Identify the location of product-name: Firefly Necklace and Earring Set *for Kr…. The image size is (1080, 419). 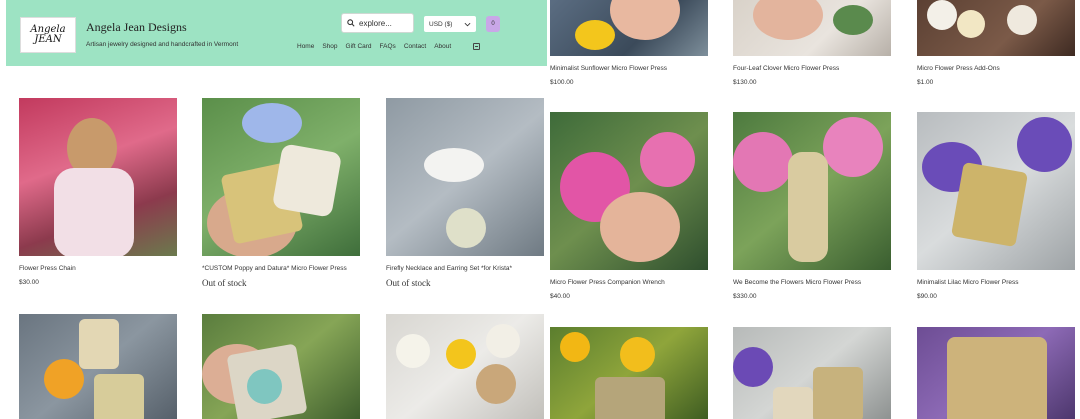
(449, 268).